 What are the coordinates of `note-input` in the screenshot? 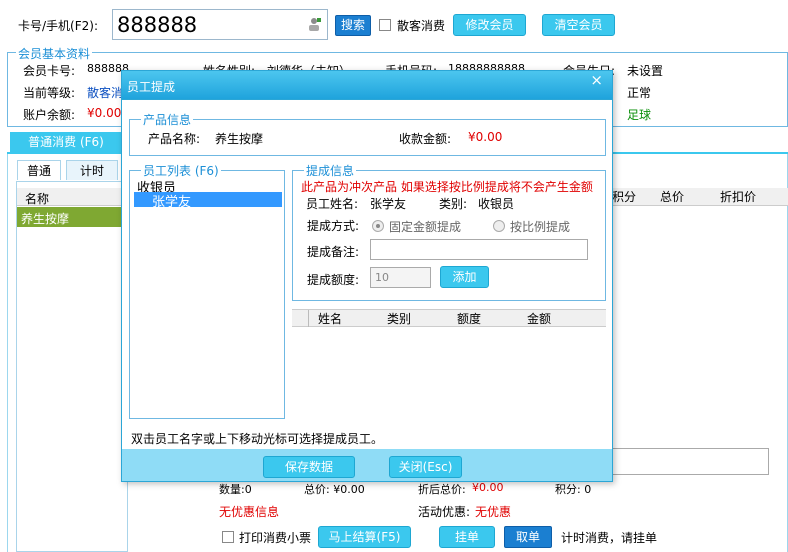 It's located at (479, 249).